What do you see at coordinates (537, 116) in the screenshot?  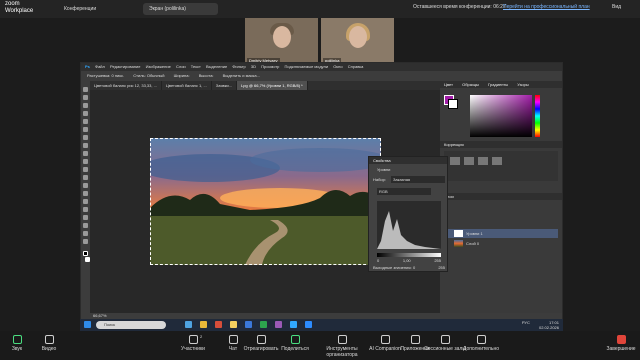 I see `hue-slider` at bounding box center [537, 116].